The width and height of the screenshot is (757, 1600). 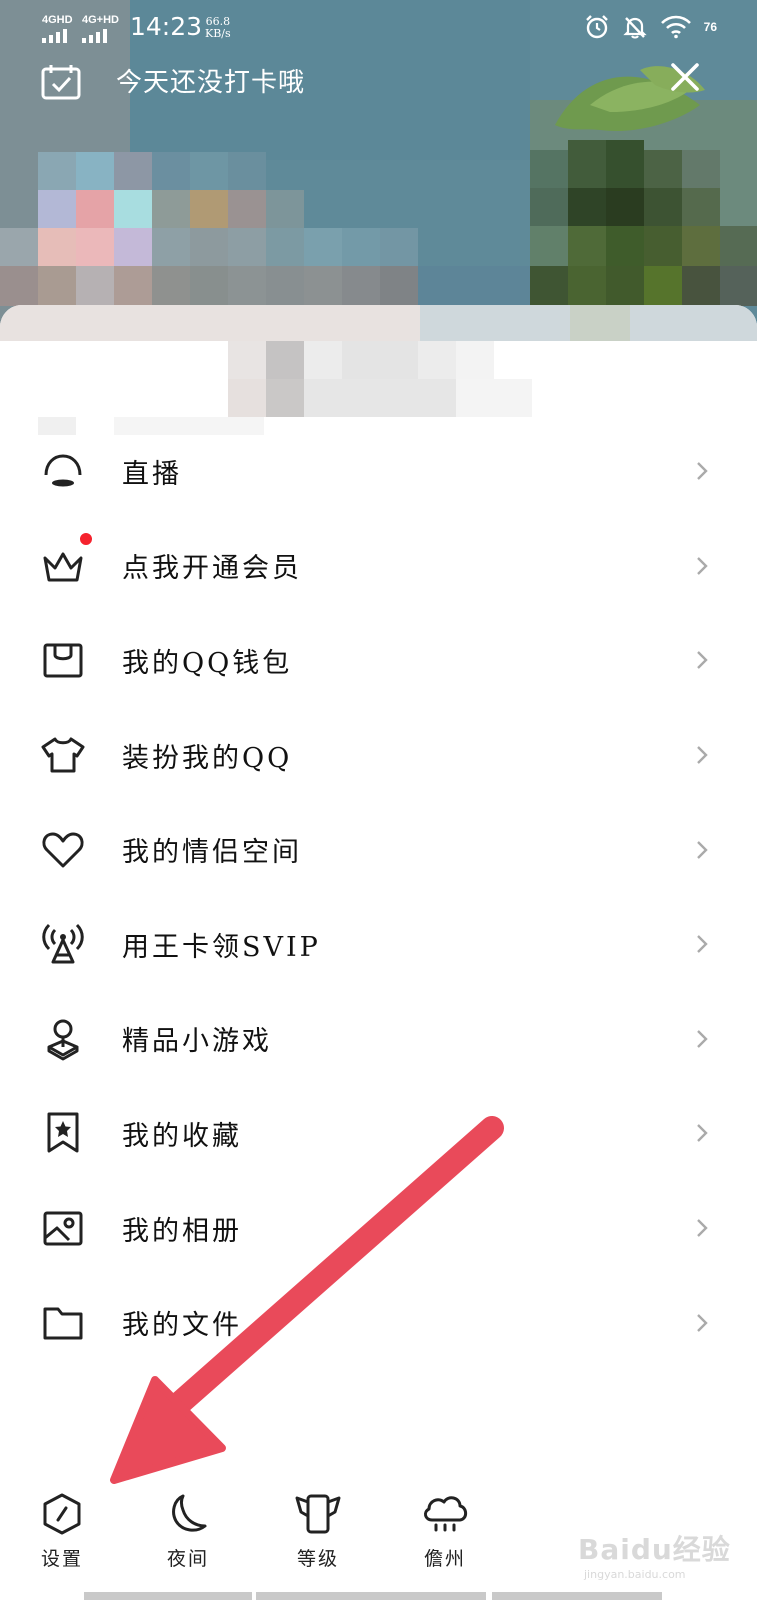 What do you see at coordinates (378, 1039) in the screenshot?
I see `menu-item-mini-games: 精品小游戏` at bounding box center [378, 1039].